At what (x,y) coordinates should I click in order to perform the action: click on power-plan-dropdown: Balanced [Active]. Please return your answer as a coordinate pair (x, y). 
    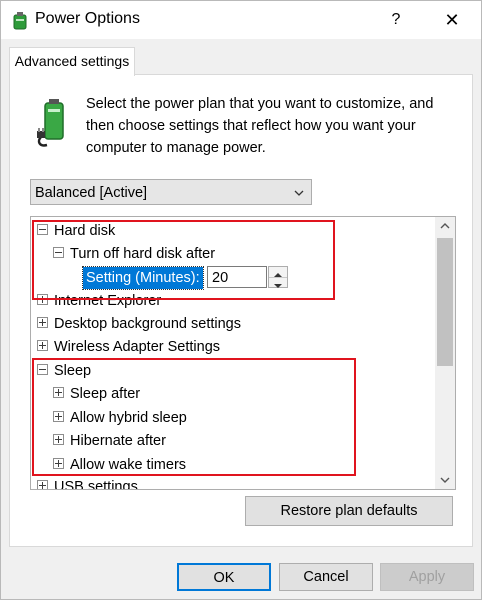
    Looking at the image, I should click on (171, 192).